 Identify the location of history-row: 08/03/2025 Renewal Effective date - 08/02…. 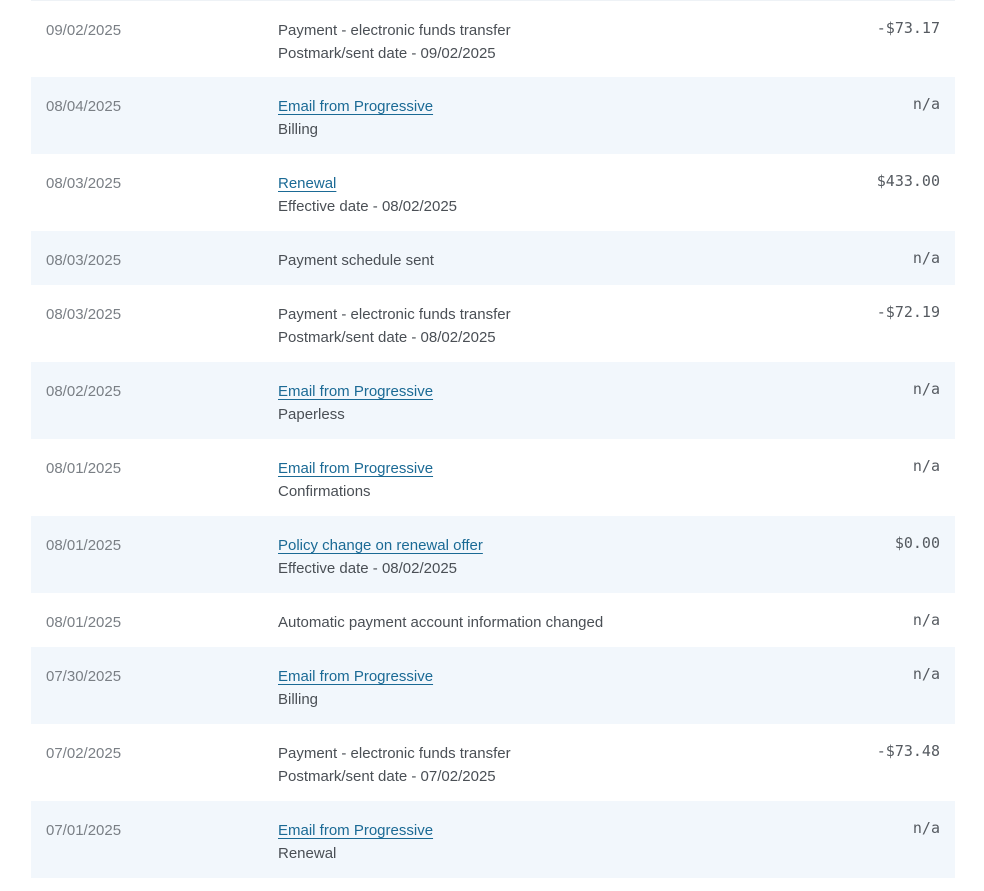
(493, 192).